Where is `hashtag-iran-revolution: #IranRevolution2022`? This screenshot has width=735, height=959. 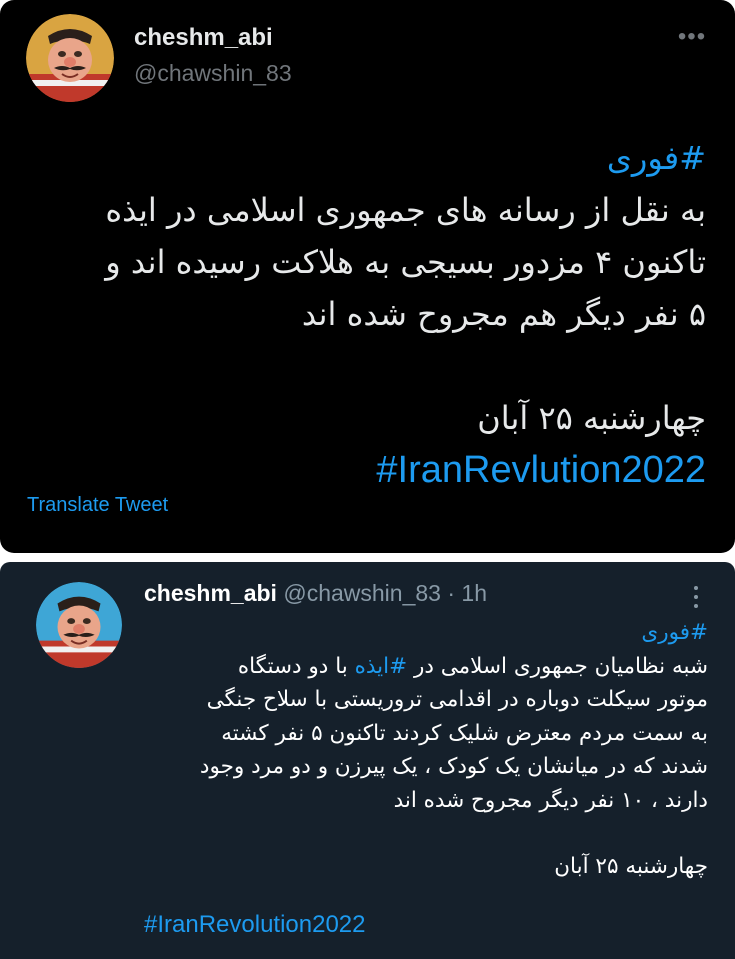
hashtag-iran-revolution: #IranRevolution2022 is located at coordinates (255, 925).